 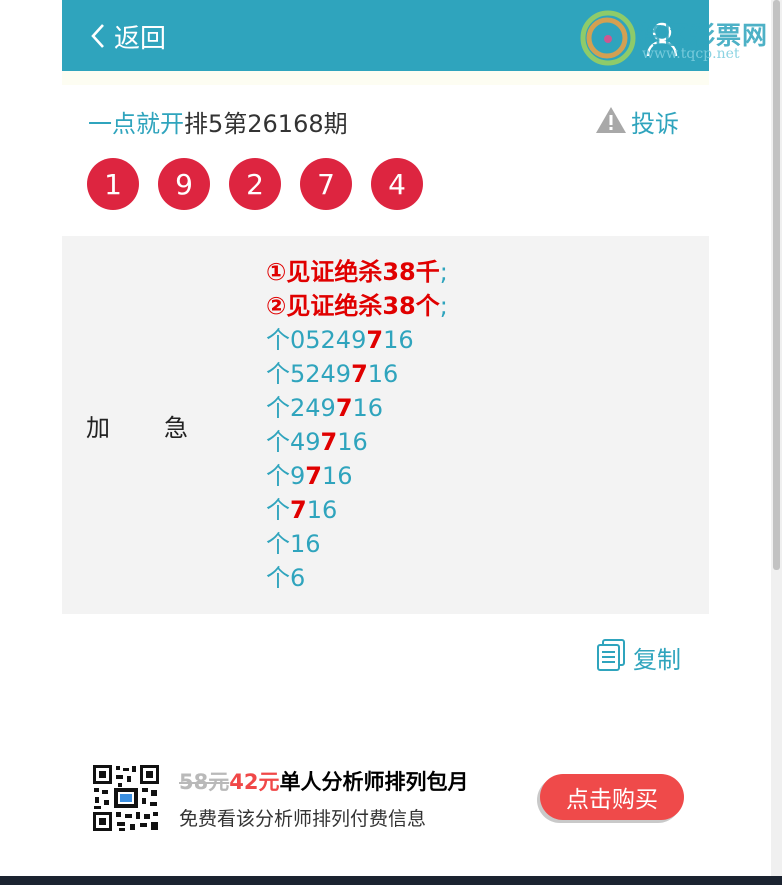 I want to click on scrollbar, so click(x=776, y=442).